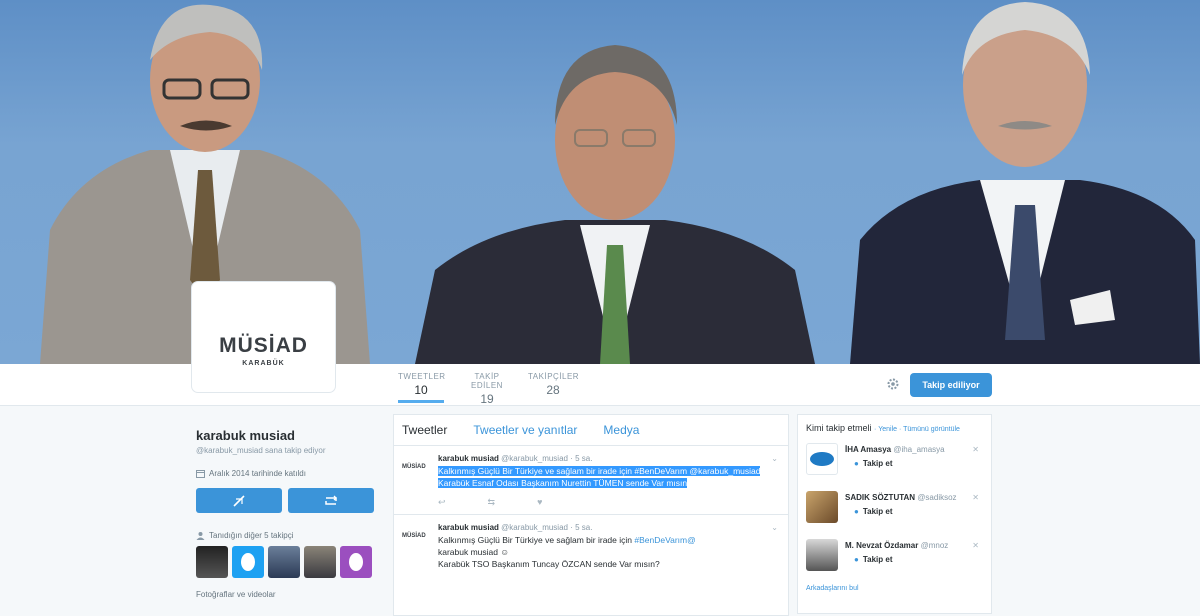 This screenshot has width=1200, height=616. What do you see at coordinates (893, 384) in the screenshot?
I see `gear-icon` at bounding box center [893, 384].